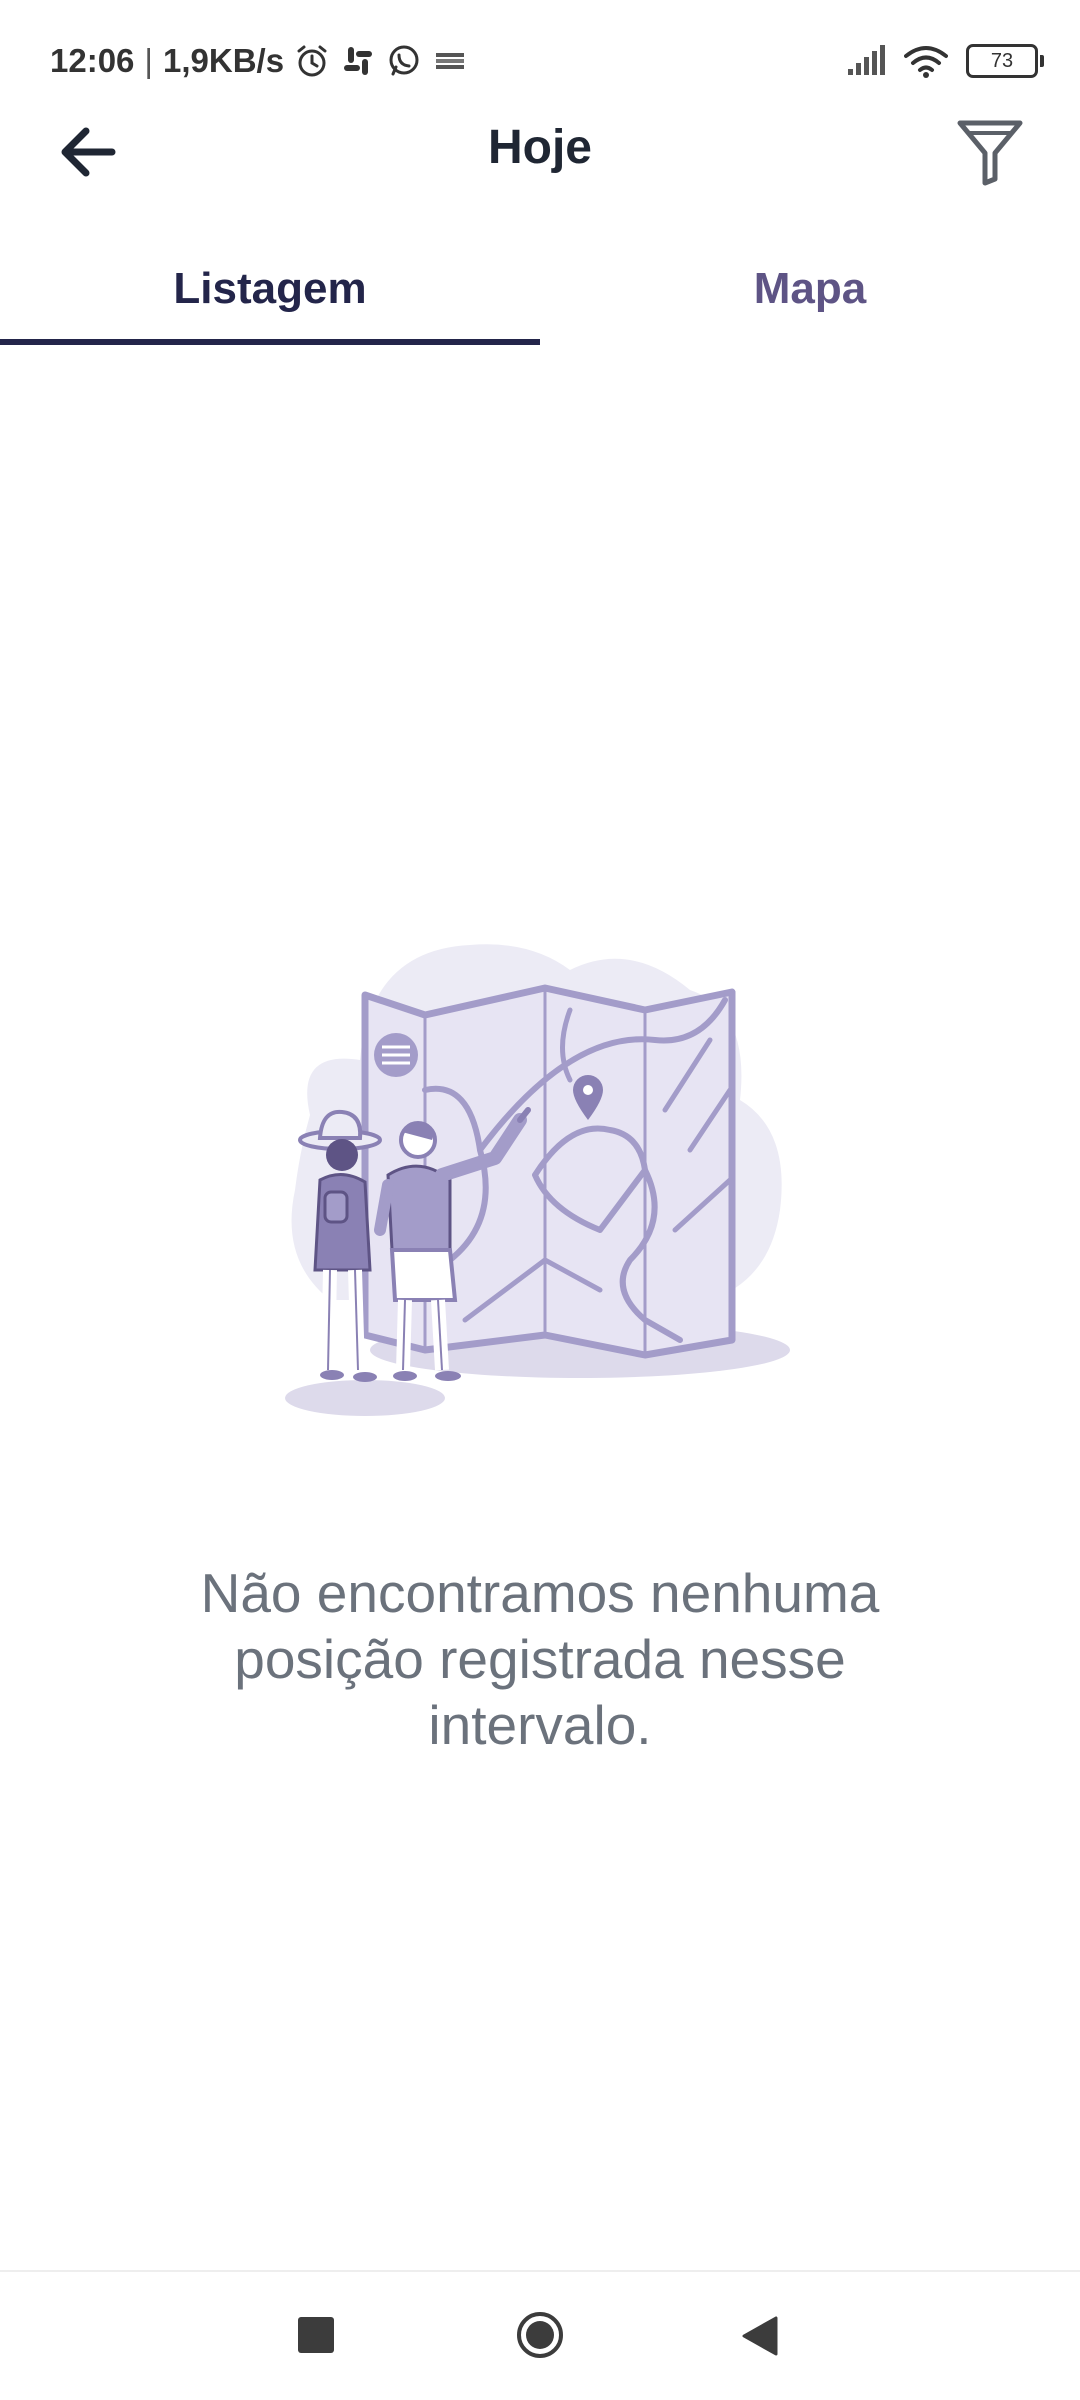  Describe the element at coordinates (537, 1180) in the screenshot. I see `people-looking-at-map-illustration` at that location.